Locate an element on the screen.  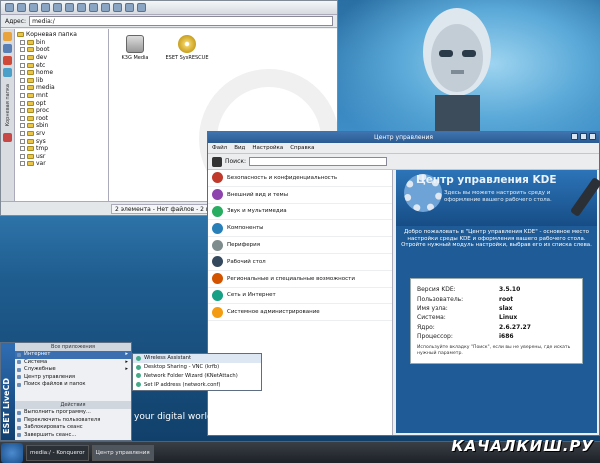
tree-item: boot is located at coordinates (61, 50).